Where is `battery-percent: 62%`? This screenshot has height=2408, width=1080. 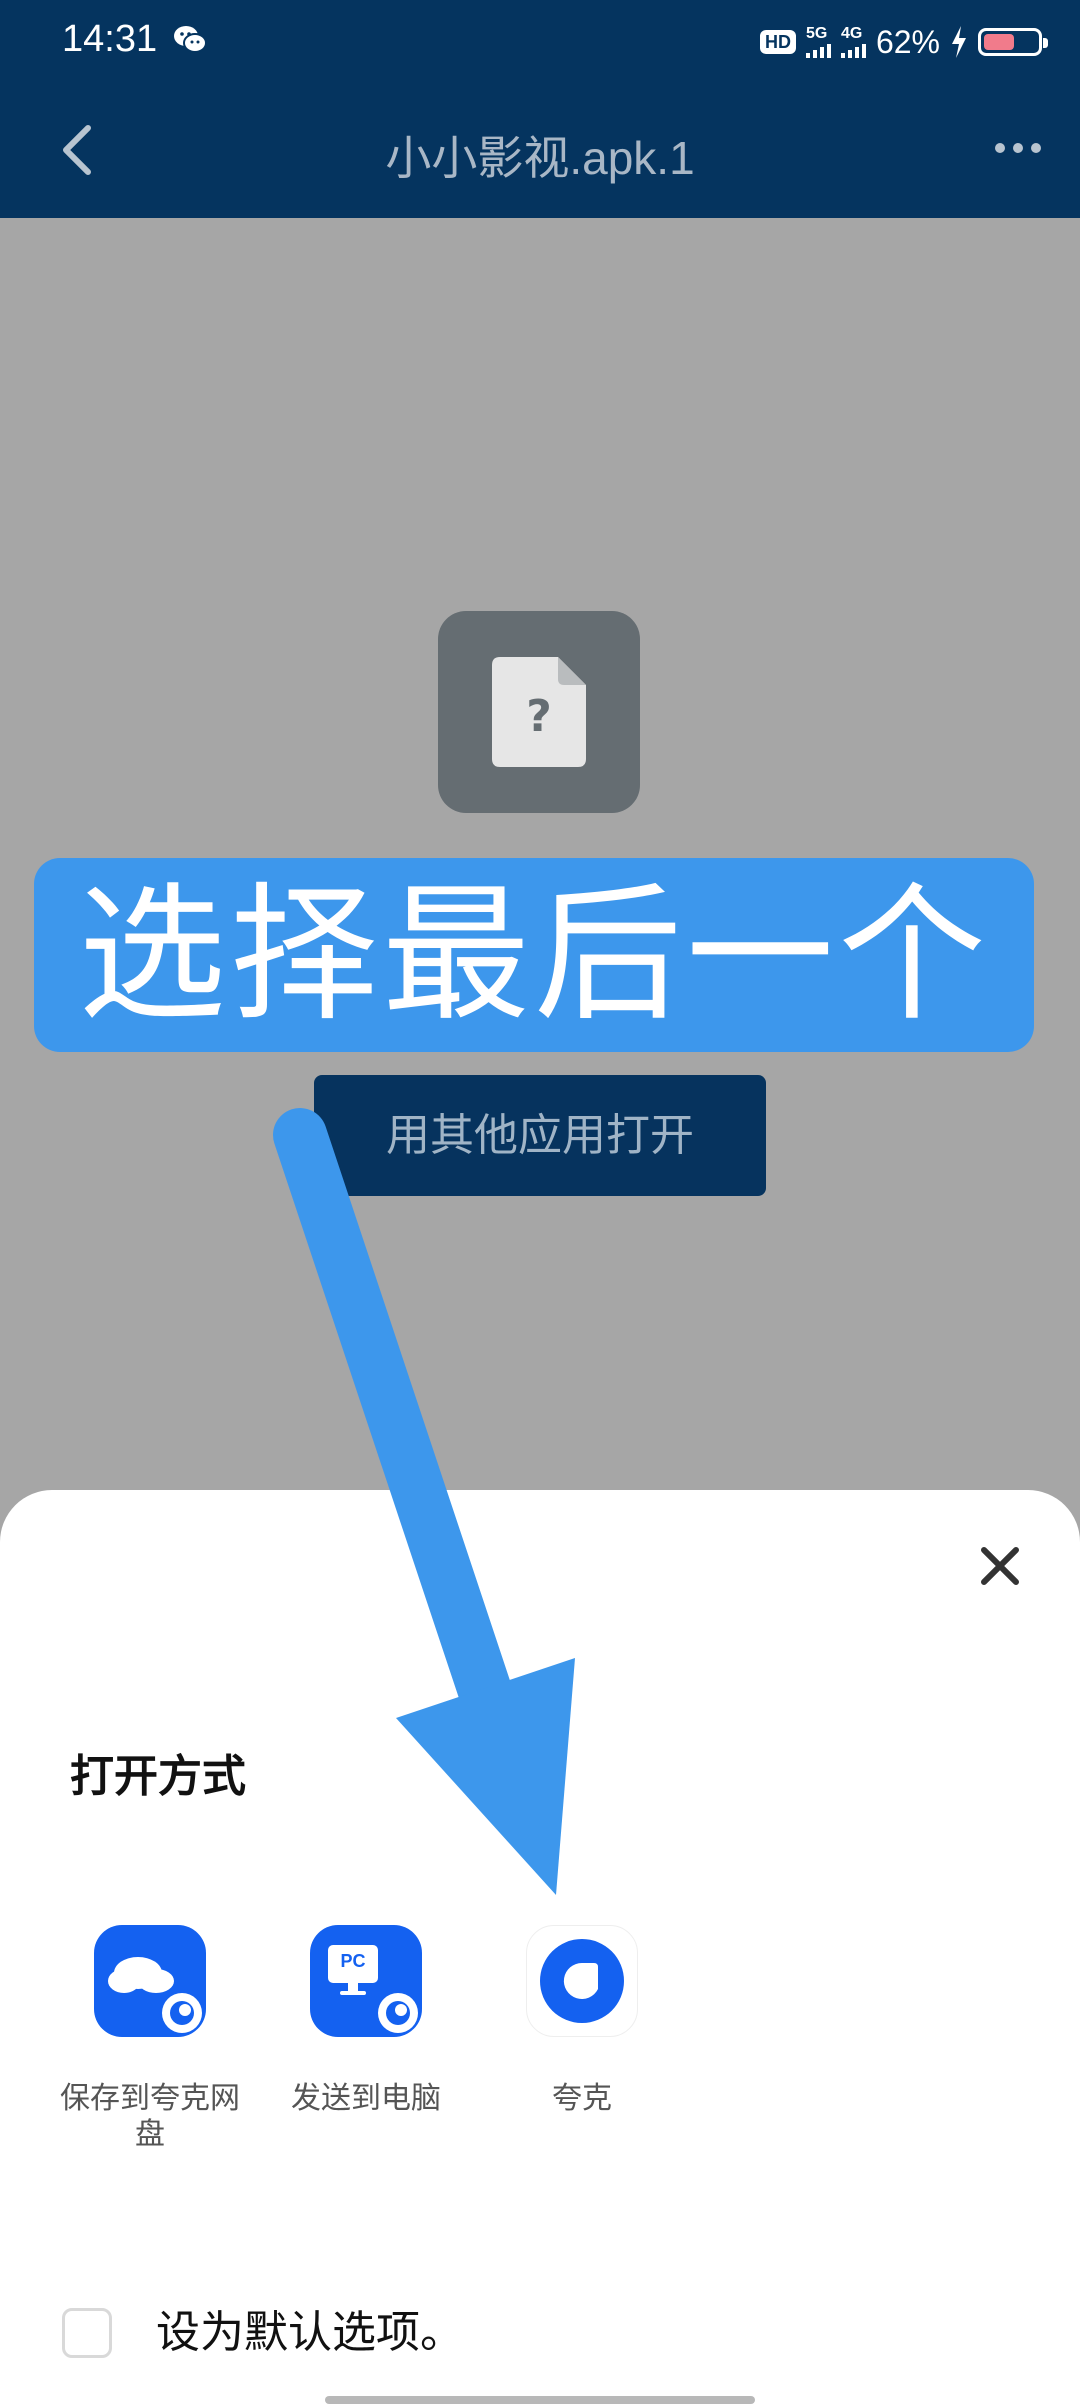 battery-percent: 62% is located at coordinates (907, 41).